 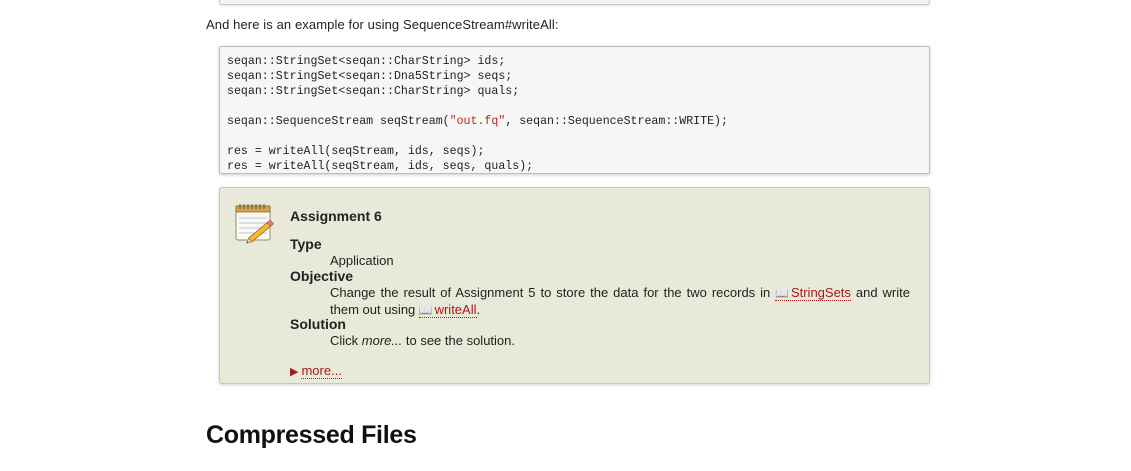 I want to click on objective-label: Objective, so click(x=322, y=276).